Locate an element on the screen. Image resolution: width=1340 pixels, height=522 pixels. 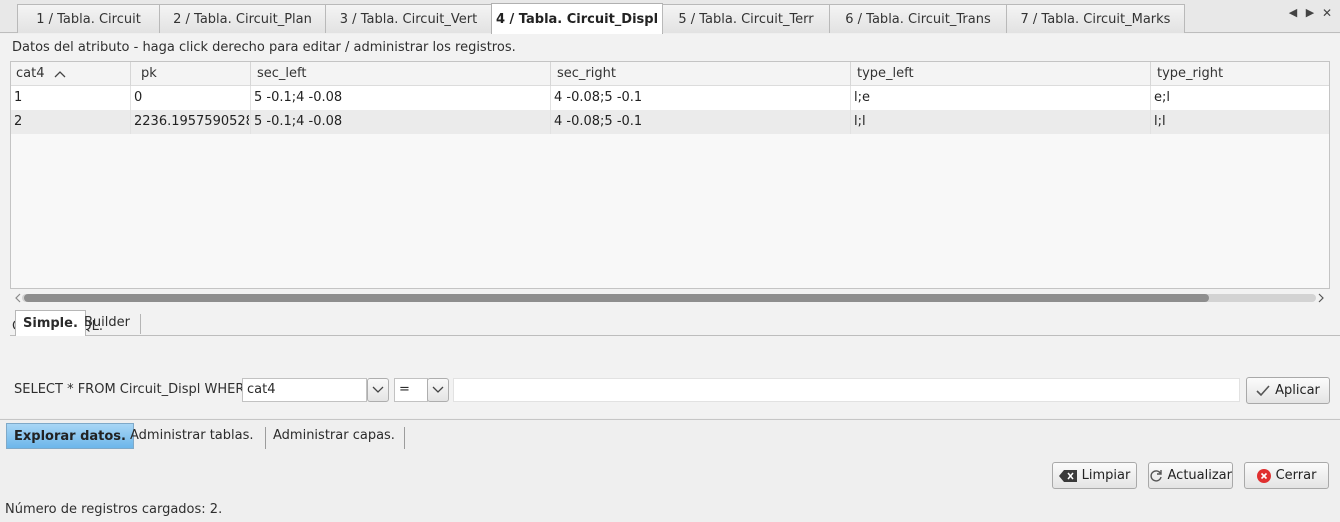
column-header-cat4: cat4 is located at coordinates (71, 74).